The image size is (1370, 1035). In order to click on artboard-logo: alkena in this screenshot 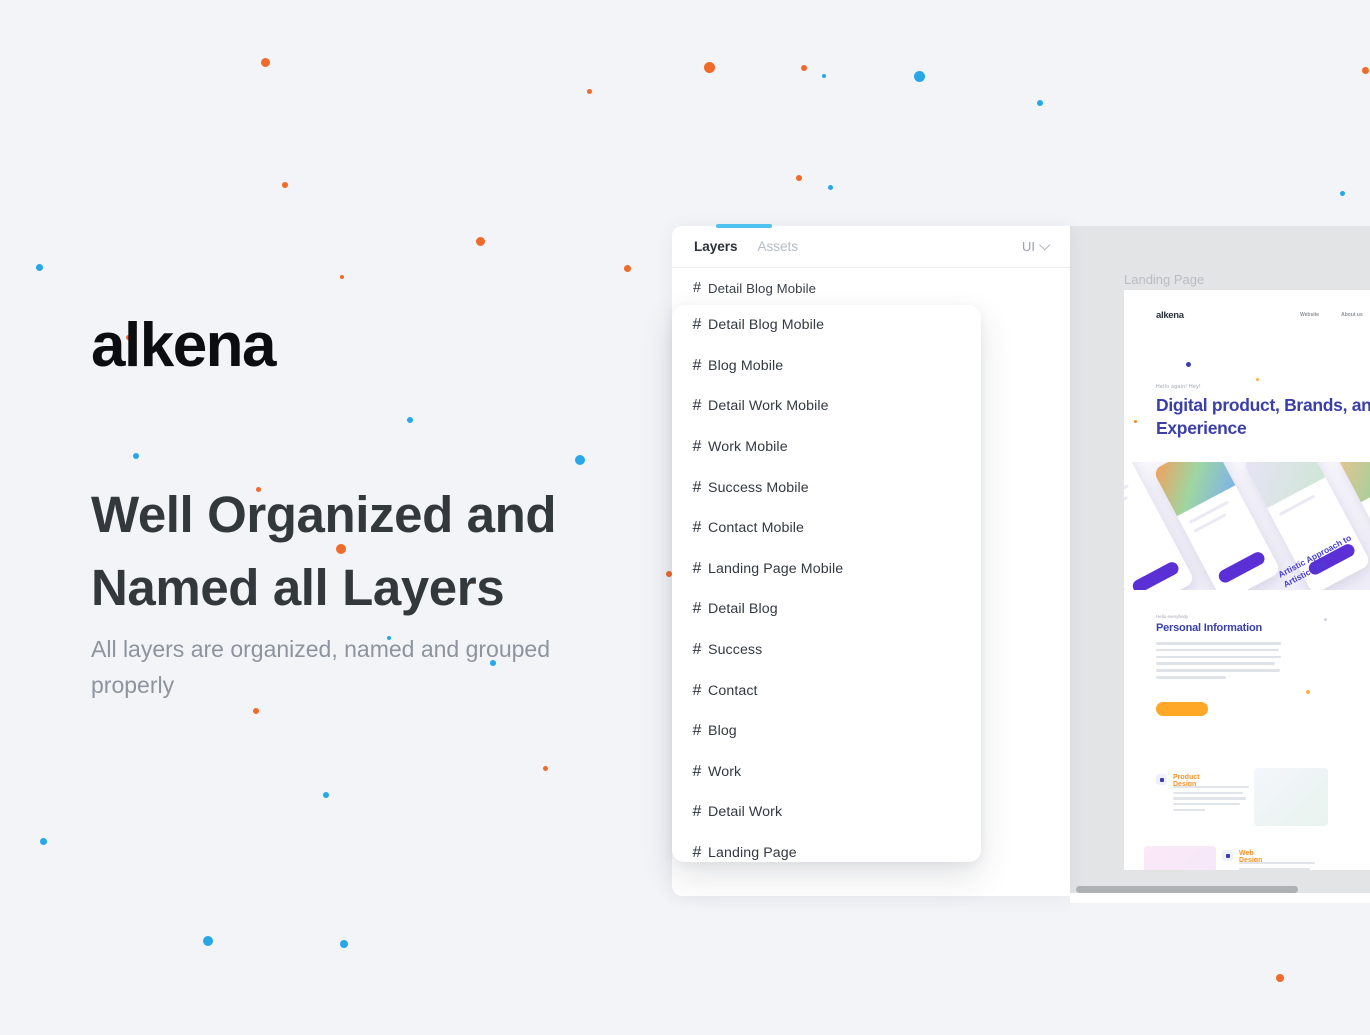, I will do `click(1170, 315)`.